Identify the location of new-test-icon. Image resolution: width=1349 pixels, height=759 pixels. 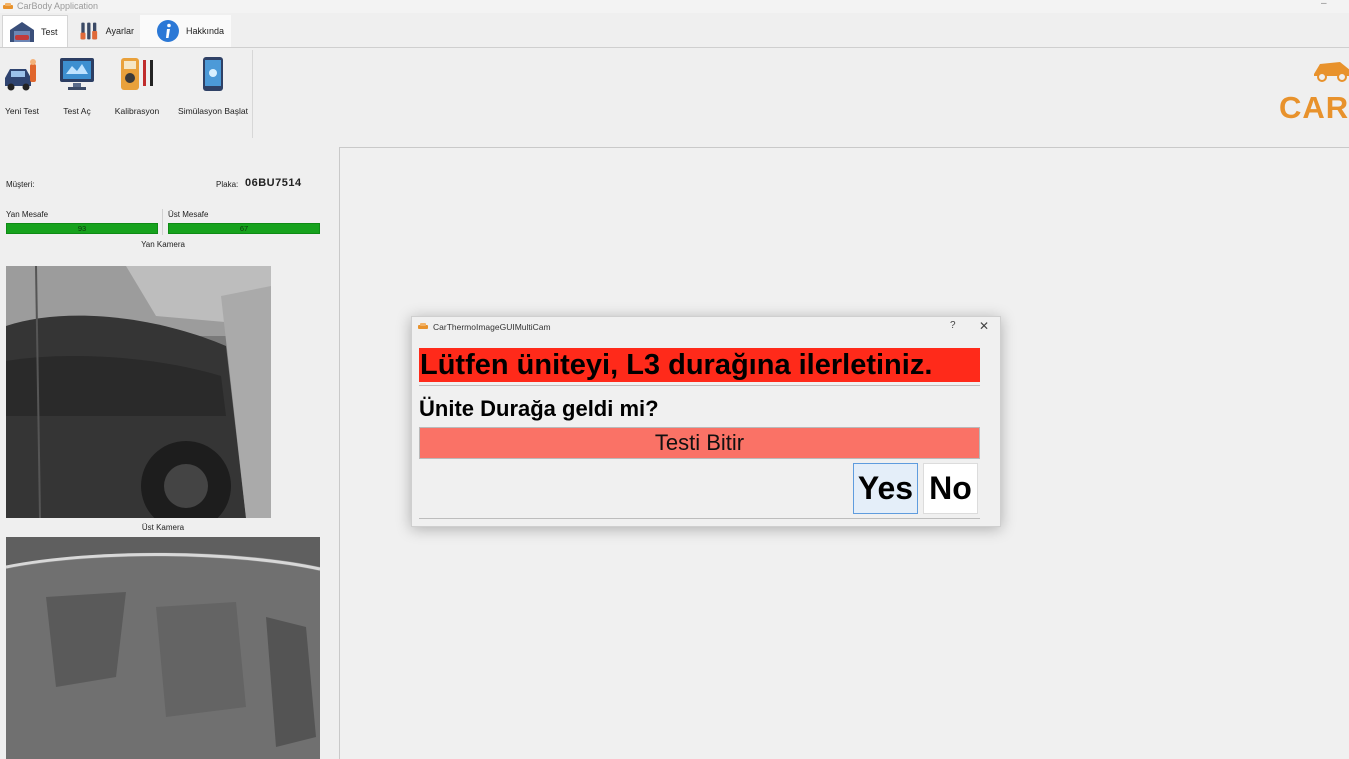
(20, 75).